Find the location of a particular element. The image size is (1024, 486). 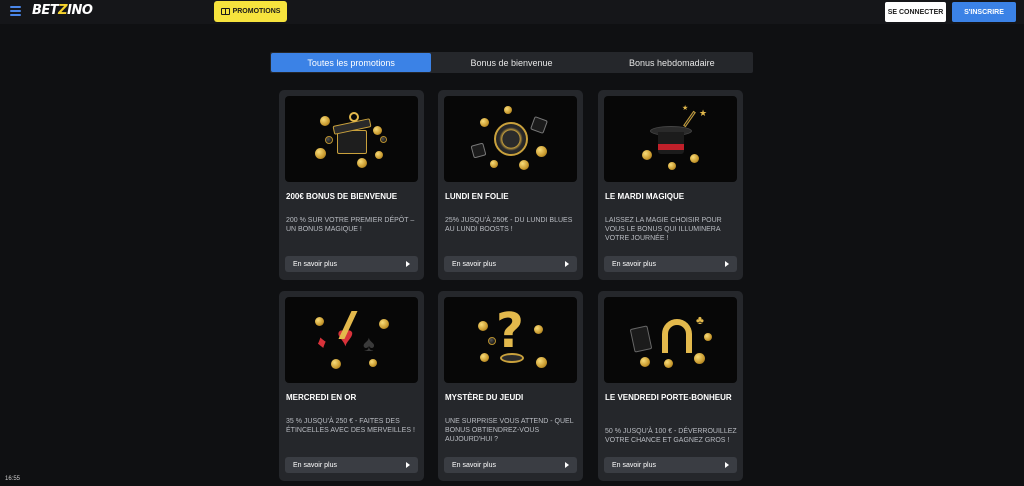

promotions-label: PROMOTIONS is located at coordinates (256, 11).